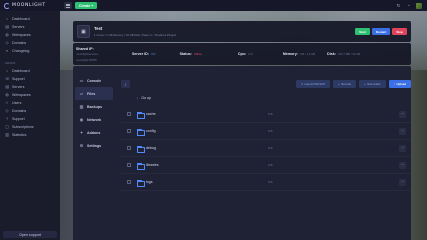 This screenshot has height=240, width=427. I want to click on sidebar-item-domains: ◇ Domains, so click(30, 43).